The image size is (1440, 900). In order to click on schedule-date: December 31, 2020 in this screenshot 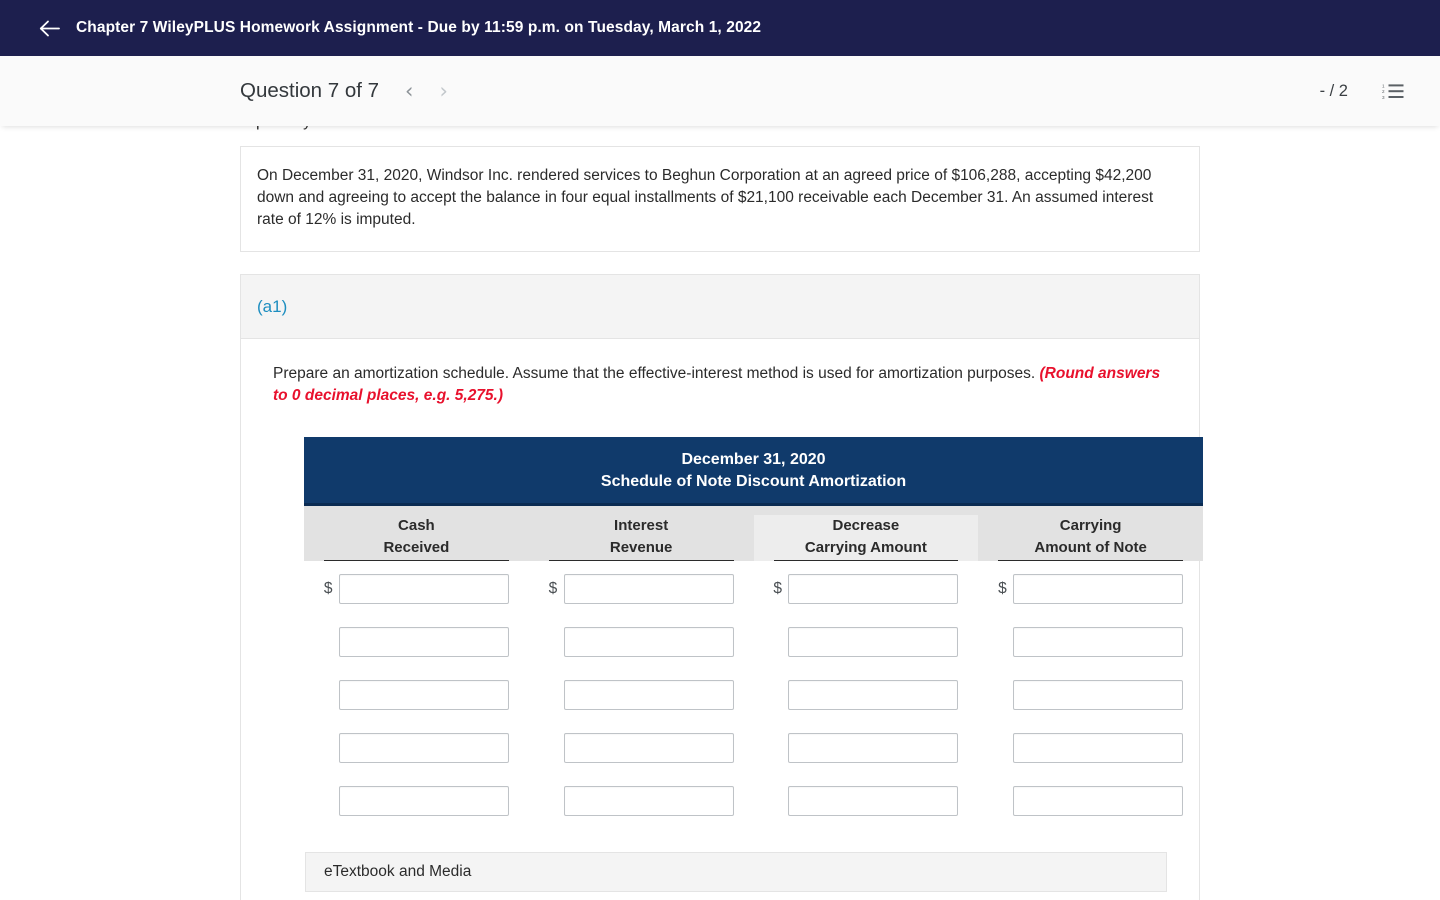, I will do `click(753, 459)`.